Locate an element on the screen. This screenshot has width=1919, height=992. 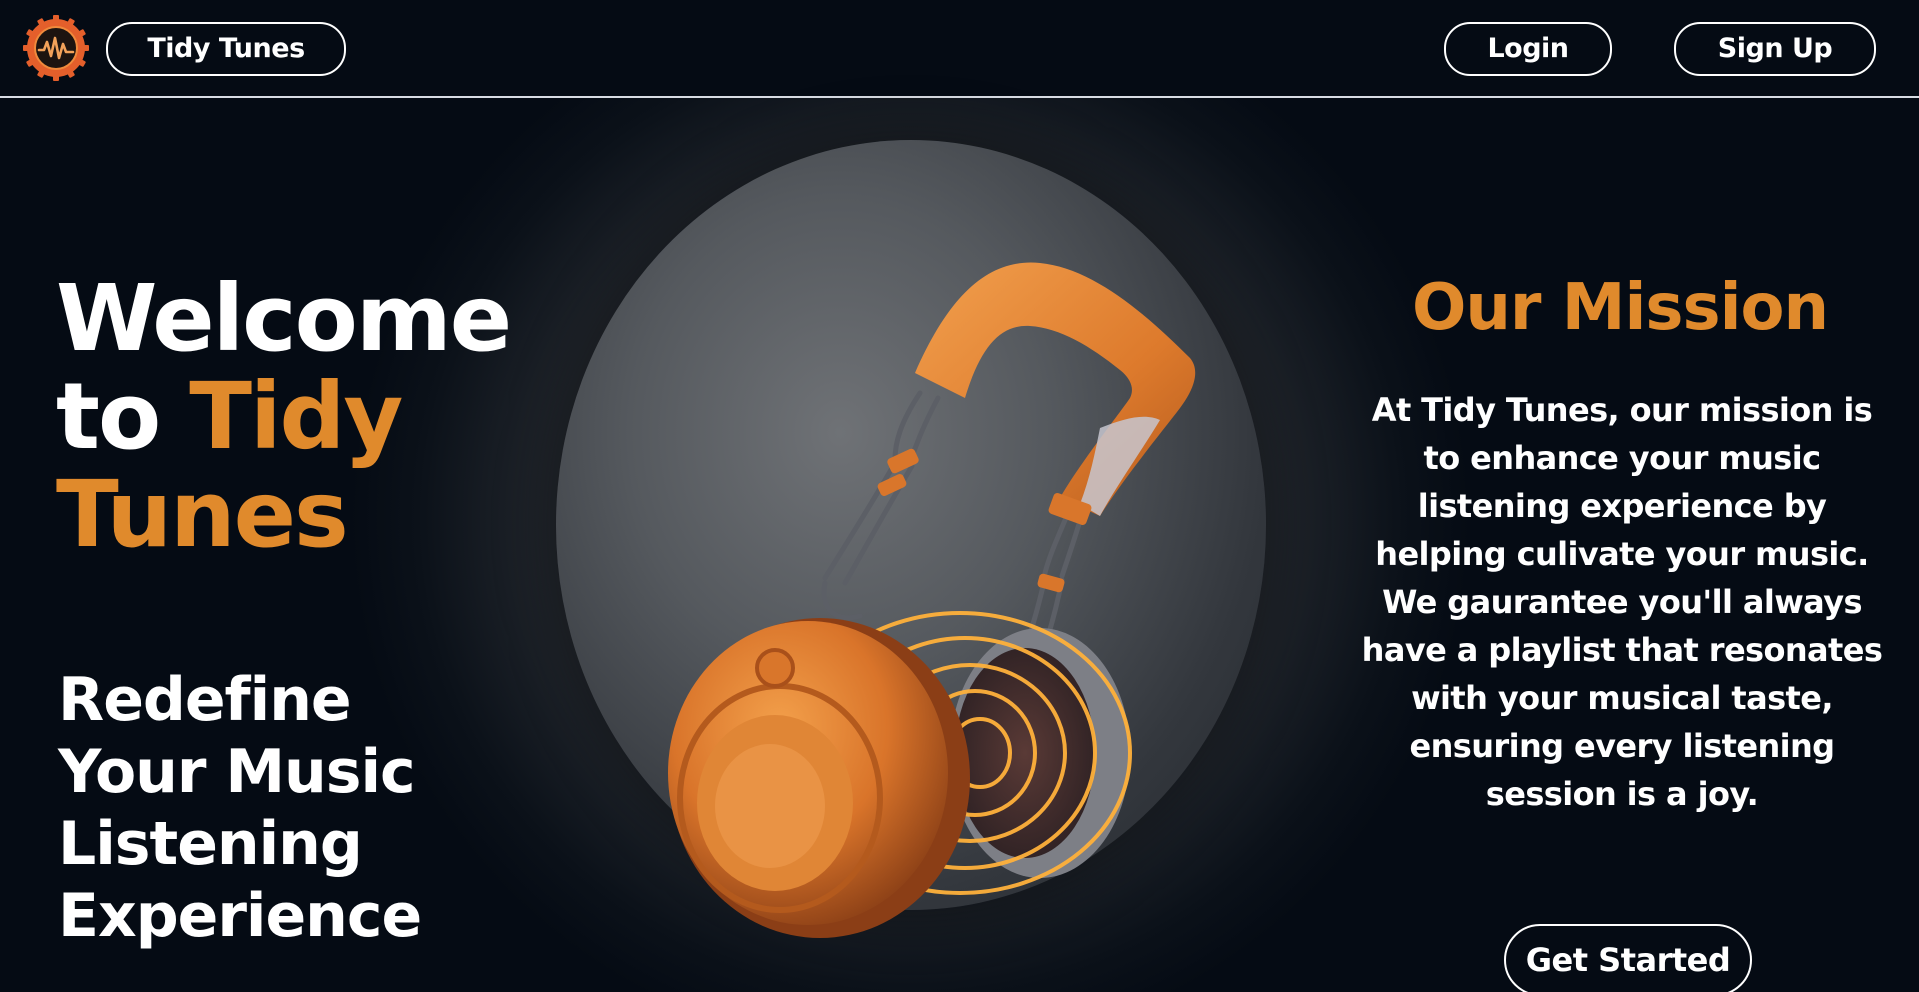
top-navigation-bar: Tidy Tunes Login Sign Up is located at coordinates (959, 49).